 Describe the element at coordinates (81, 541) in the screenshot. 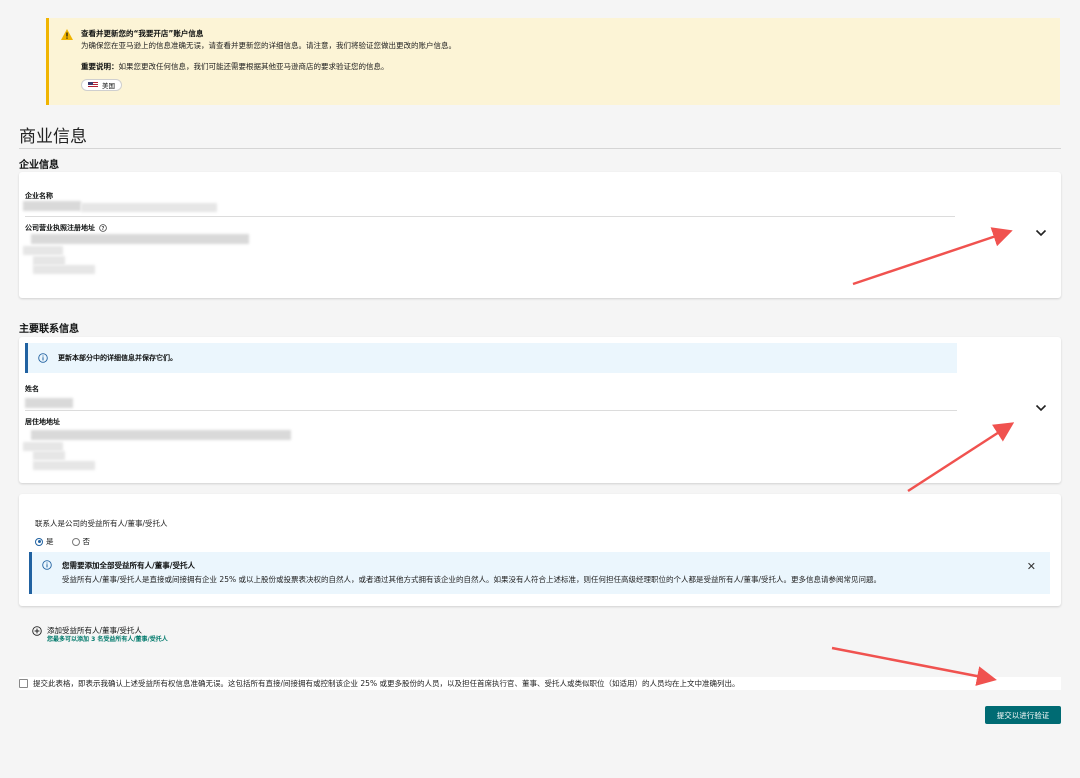

I see `radio-no: 否` at that location.